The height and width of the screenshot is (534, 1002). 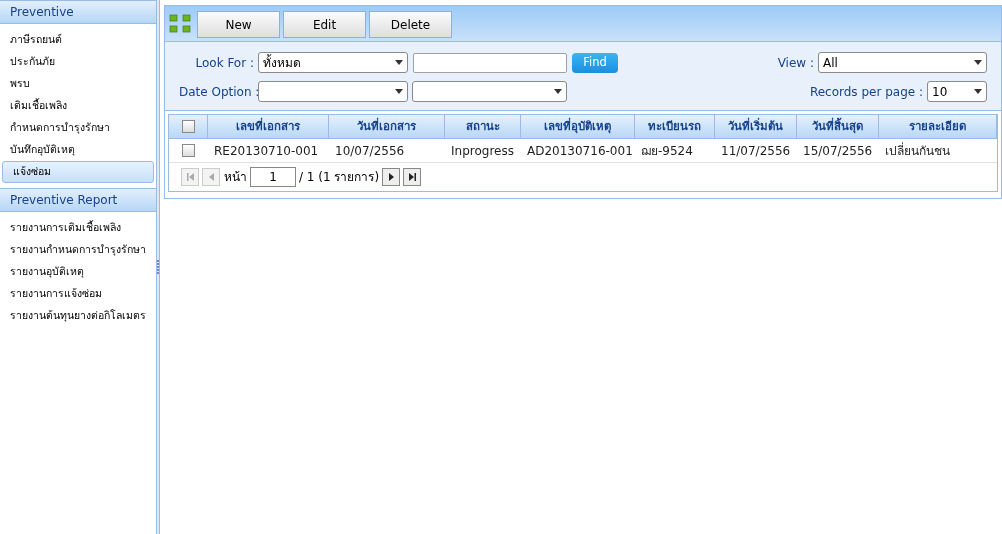 I want to click on page-total: / 1 (1 รายการ), so click(x=339, y=177).